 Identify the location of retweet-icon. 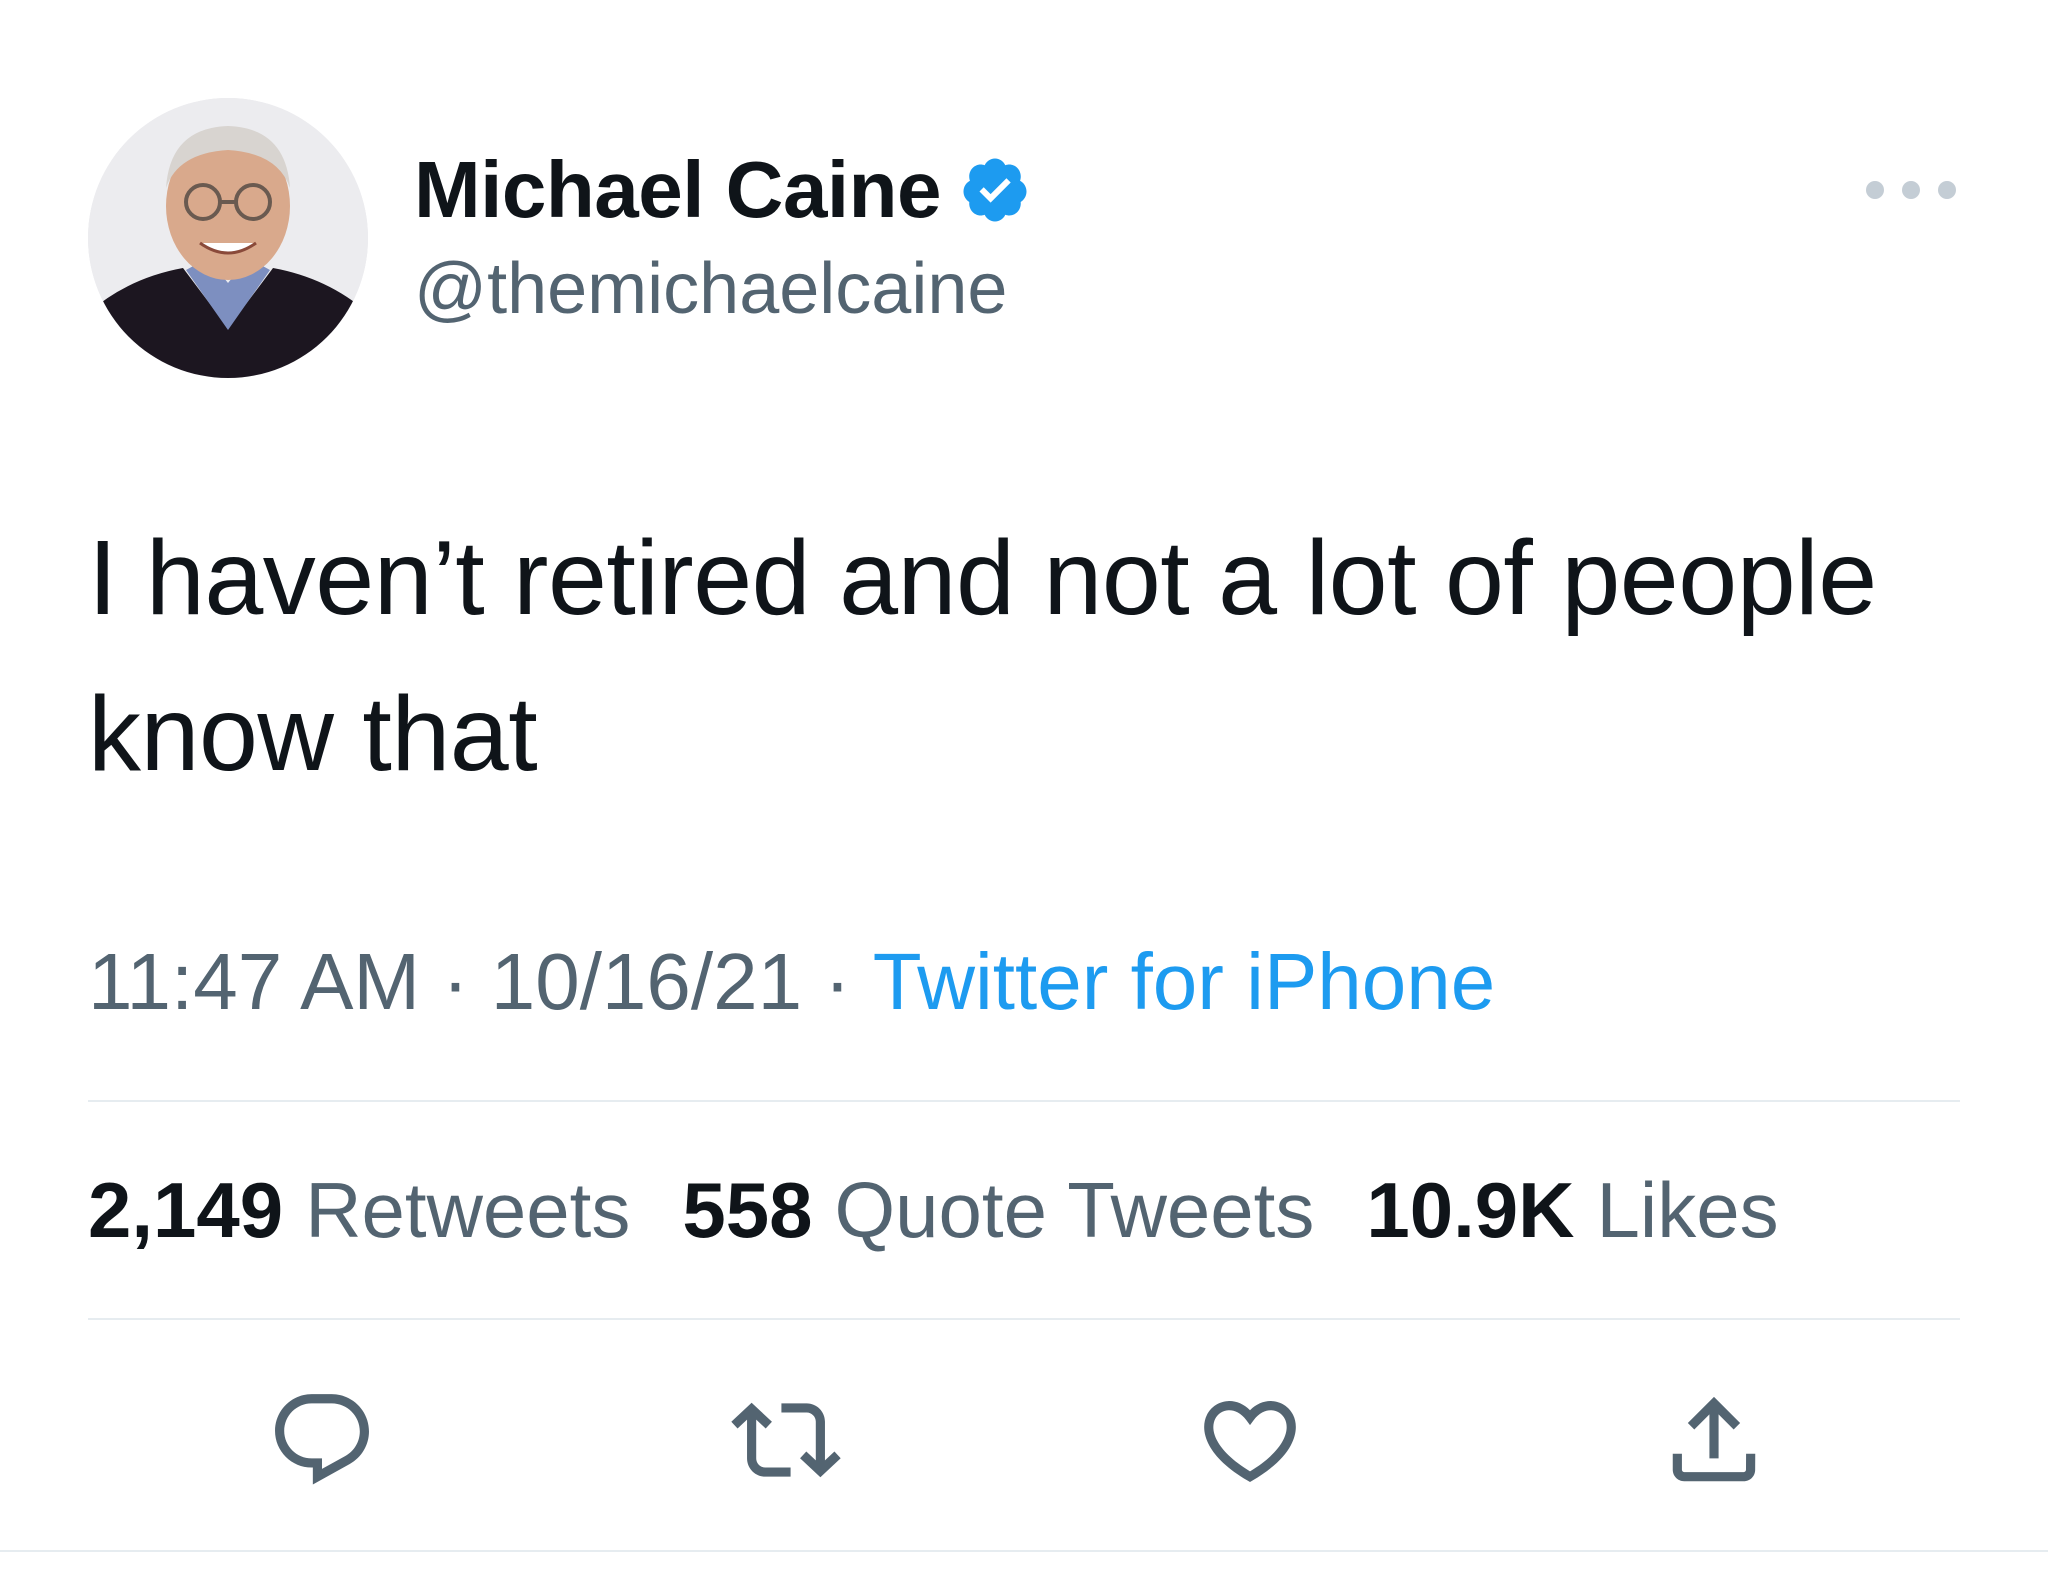
(786, 1440).